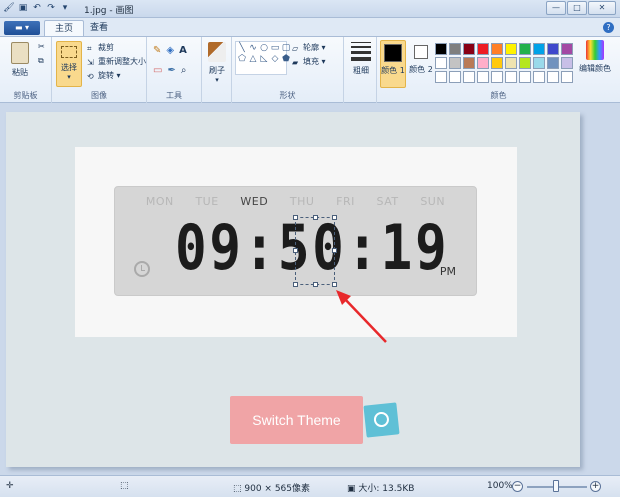 The width and height of the screenshot is (620, 497). Describe the element at coordinates (23, 8) in the screenshot. I see `save-icon: ▣` at that location.